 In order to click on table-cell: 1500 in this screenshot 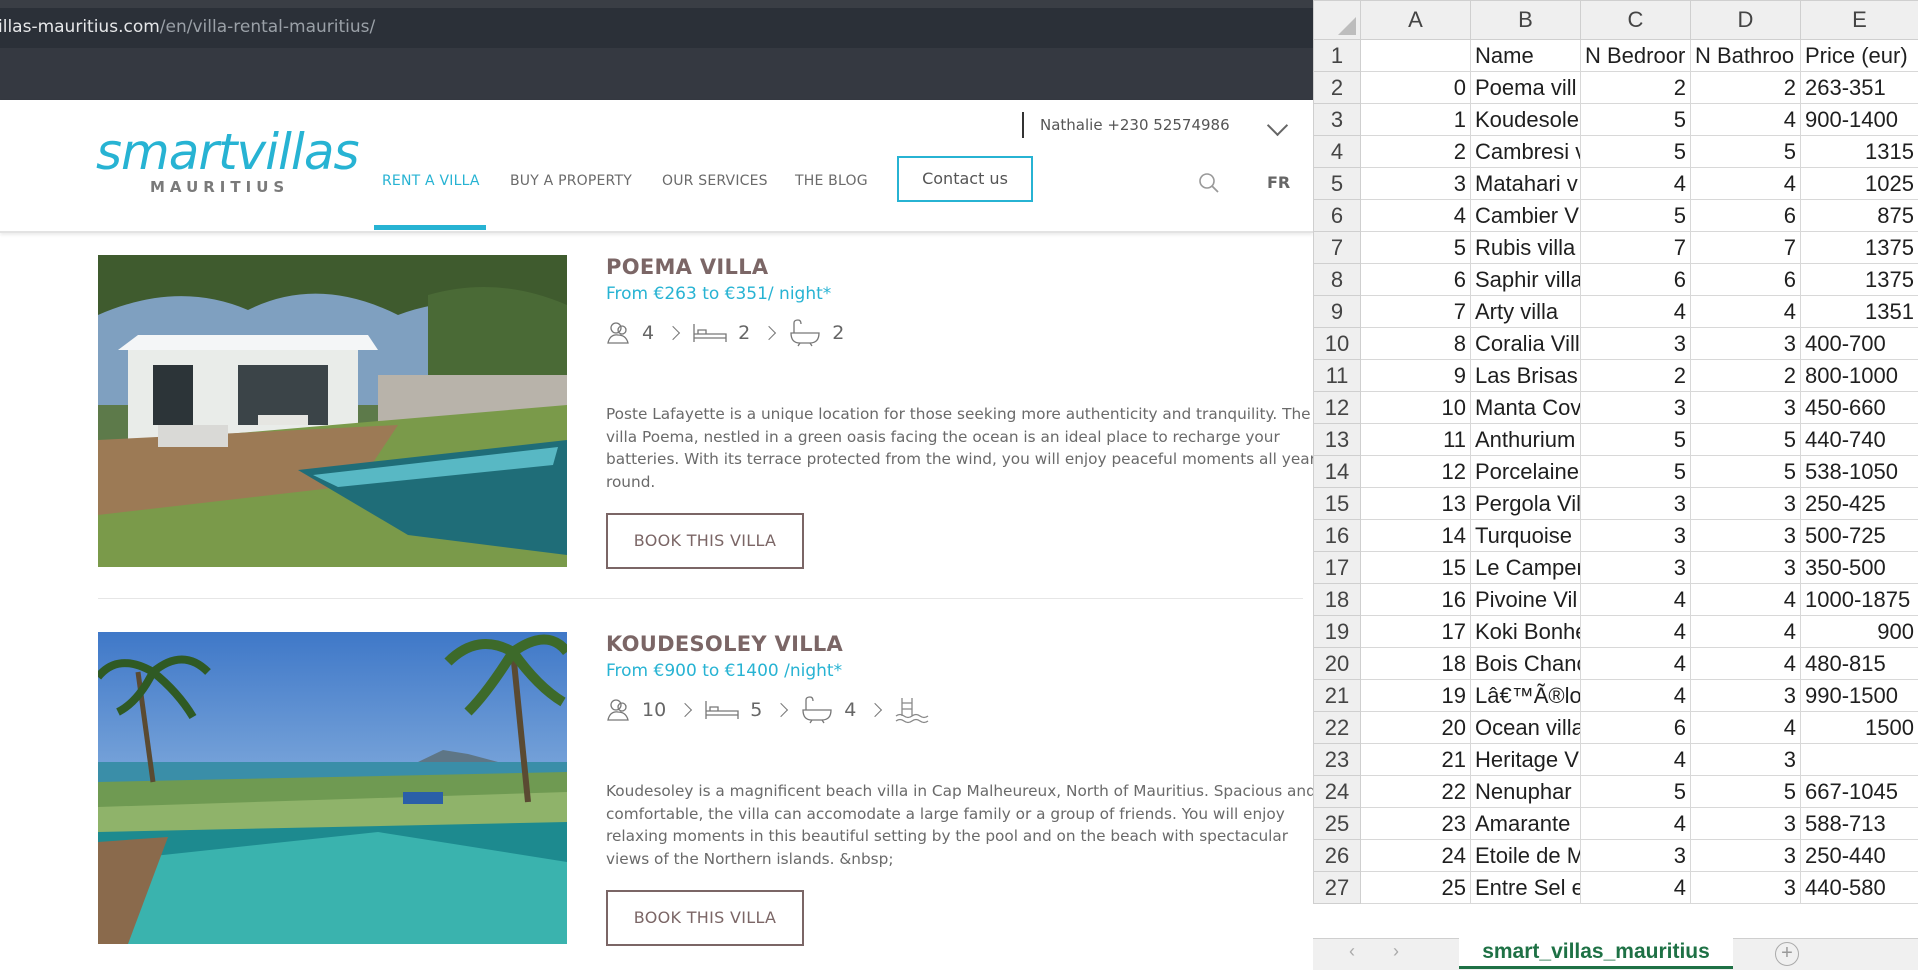, I will do `click(1859, 727)`.